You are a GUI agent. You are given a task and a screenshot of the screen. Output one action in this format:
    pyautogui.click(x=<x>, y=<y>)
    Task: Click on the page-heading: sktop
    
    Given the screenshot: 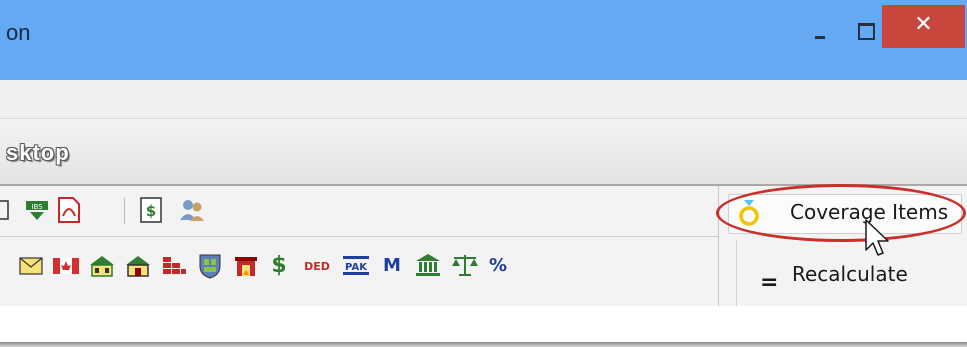 What is the action you would take?
    pyautogui.click(x=38, y=152)
    